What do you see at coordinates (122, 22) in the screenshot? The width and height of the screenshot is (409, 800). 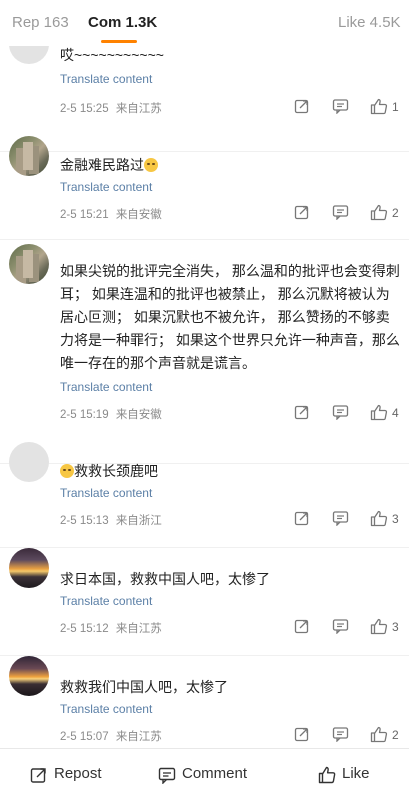 I see `tab-comment: Com 1.3K` at bounding box center [122, 22].